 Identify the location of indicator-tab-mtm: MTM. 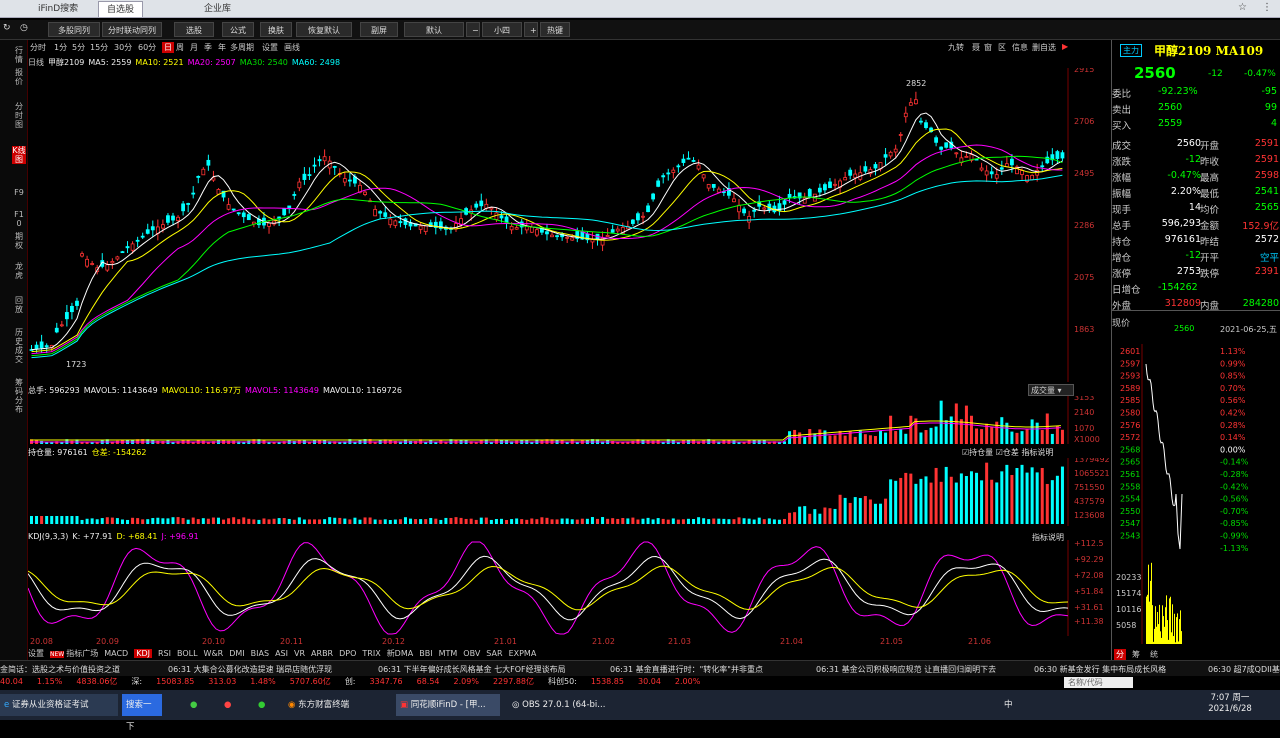
(448, 653).